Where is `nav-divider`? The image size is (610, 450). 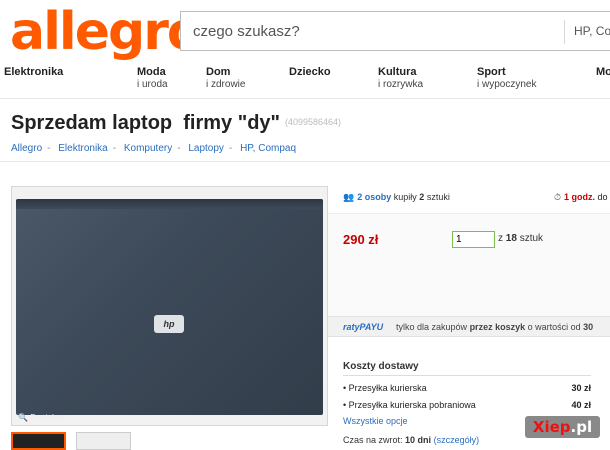
nav-divider is located at coordinates (305, 98).